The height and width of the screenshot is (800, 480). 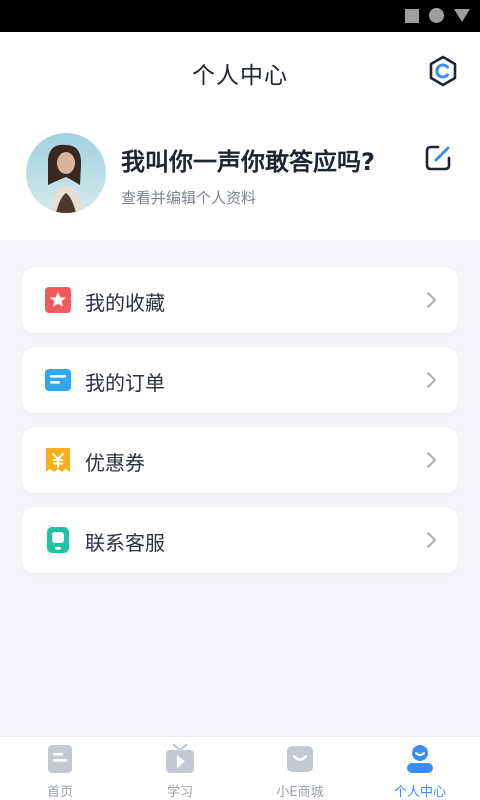 I want to click on customer-service-icon, so click(x=58, y=540).